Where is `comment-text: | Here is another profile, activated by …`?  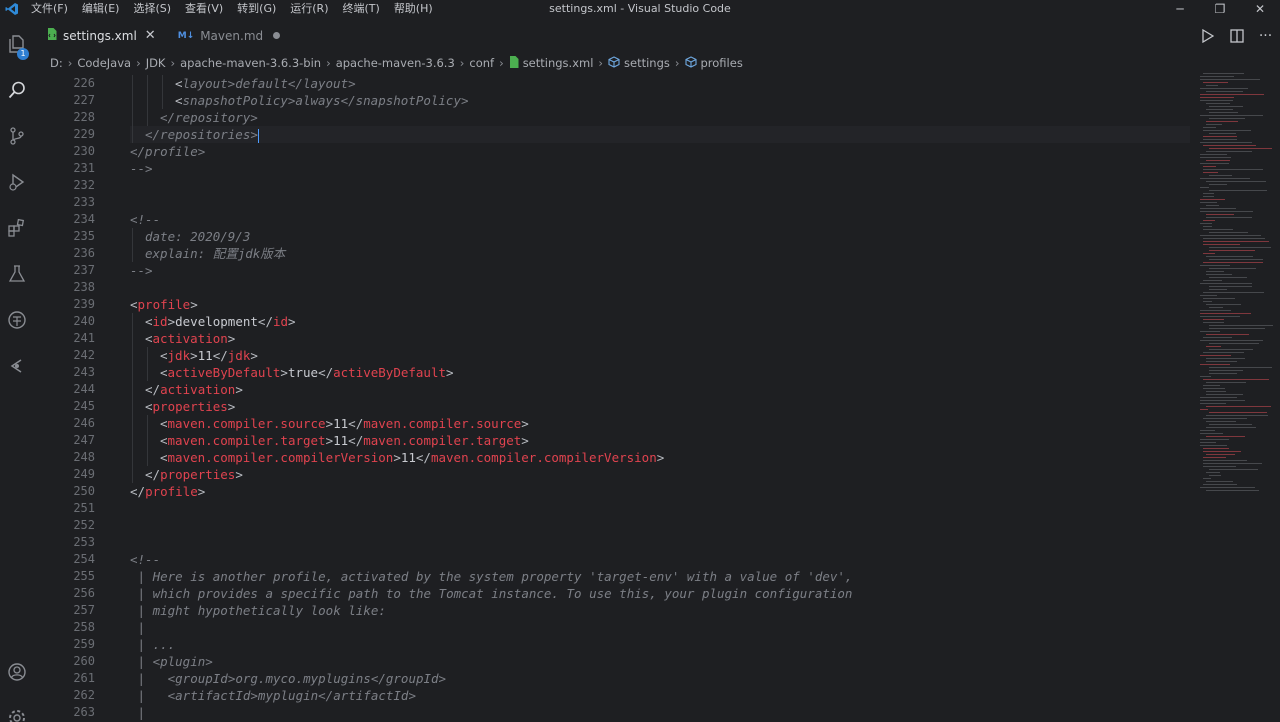
comment-text: | Here is another profile, activated by … is located at coordinates (491, 576).